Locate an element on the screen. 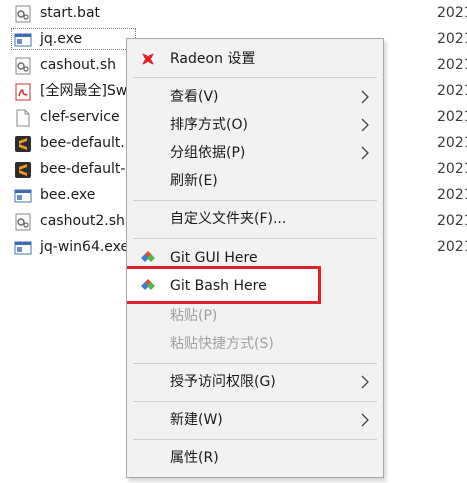 Image resolution: width=467 pixels, height=483 pixels. menu-label: Git GUI Here is located at coordinates (214, 258).